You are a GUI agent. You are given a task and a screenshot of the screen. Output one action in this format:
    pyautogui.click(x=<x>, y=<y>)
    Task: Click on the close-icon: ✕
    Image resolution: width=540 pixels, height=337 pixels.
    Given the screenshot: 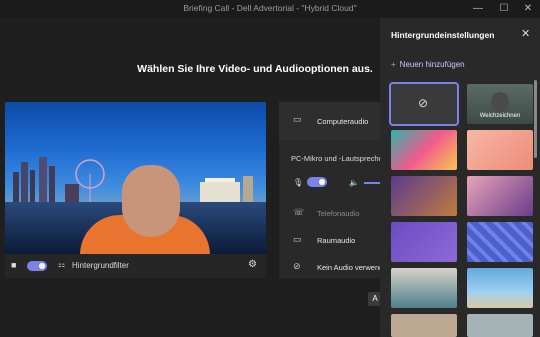 What is the action you would take?
    pyautogui.click(x=525, y=33)
    